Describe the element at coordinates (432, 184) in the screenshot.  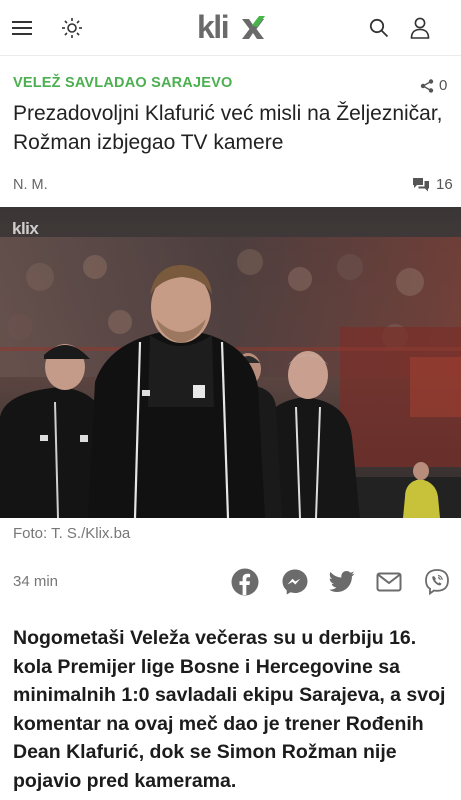
I see `comments-count: 16` at that location.